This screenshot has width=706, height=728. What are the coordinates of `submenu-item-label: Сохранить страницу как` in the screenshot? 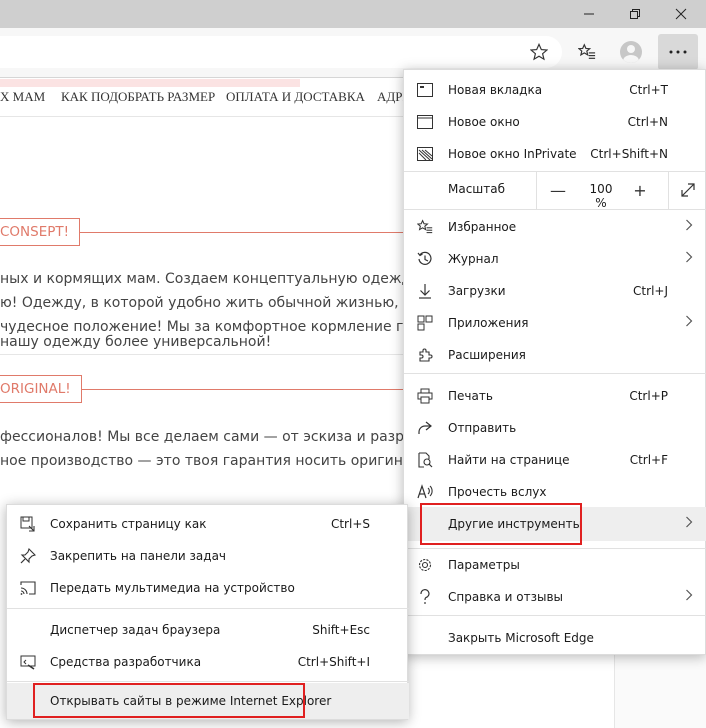 It's located at (128, 524).